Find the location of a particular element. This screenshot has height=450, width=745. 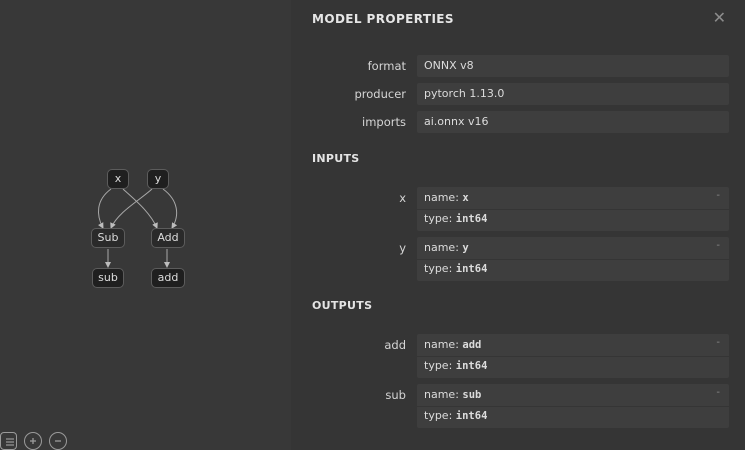

zoom-out-icon is located at coordinates (58, 441).